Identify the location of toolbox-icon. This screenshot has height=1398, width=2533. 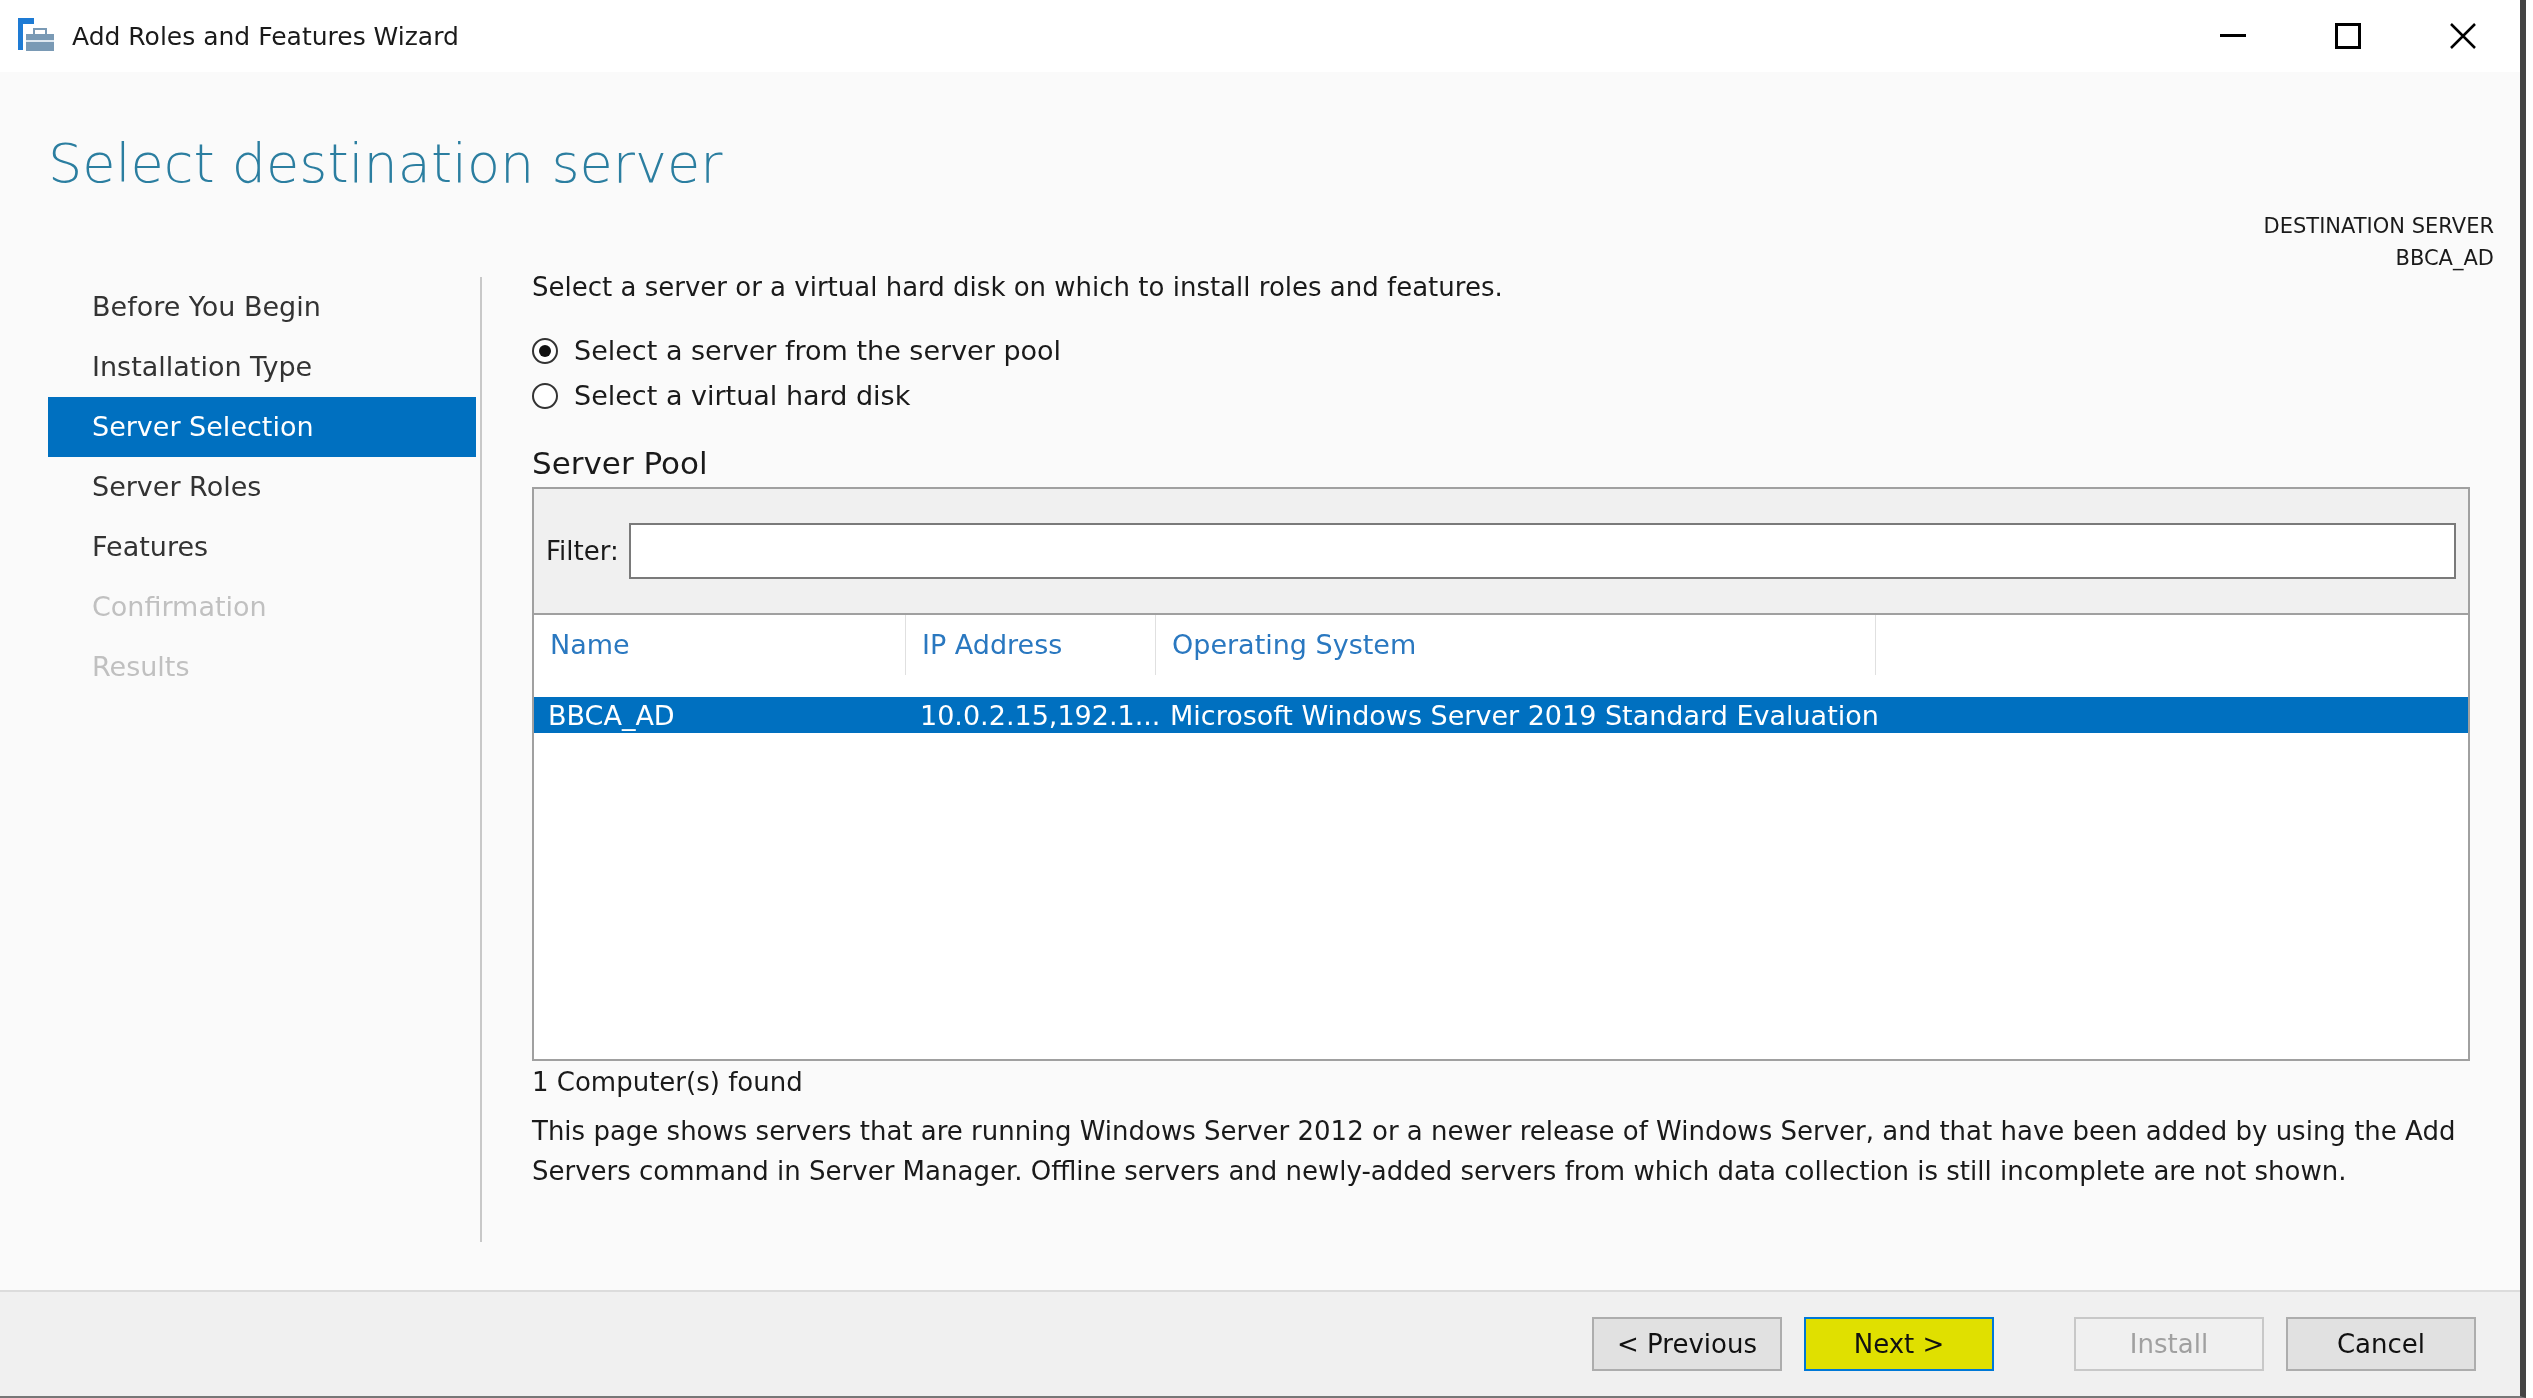
(36, 36).